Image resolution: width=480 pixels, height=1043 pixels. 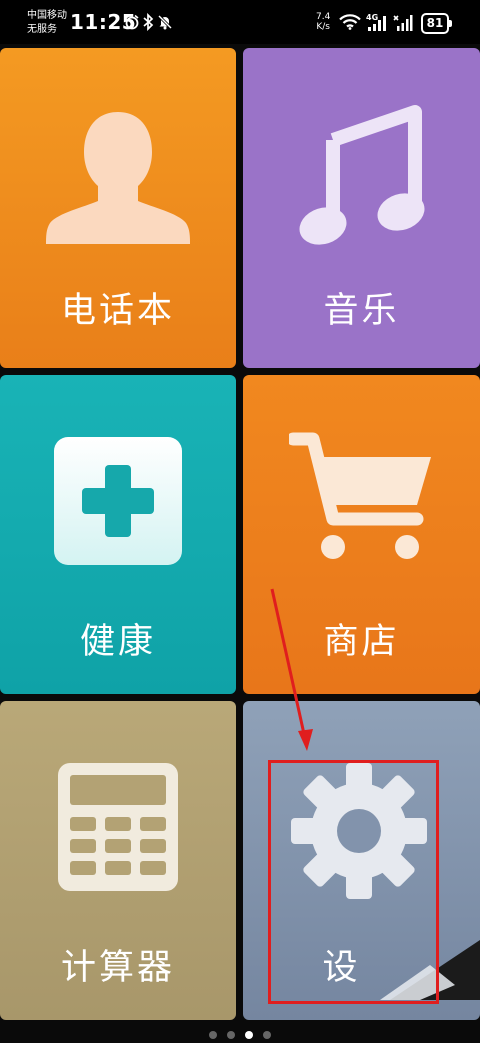 I want to click on service-status: 无服务, so click(x=42, y=29).